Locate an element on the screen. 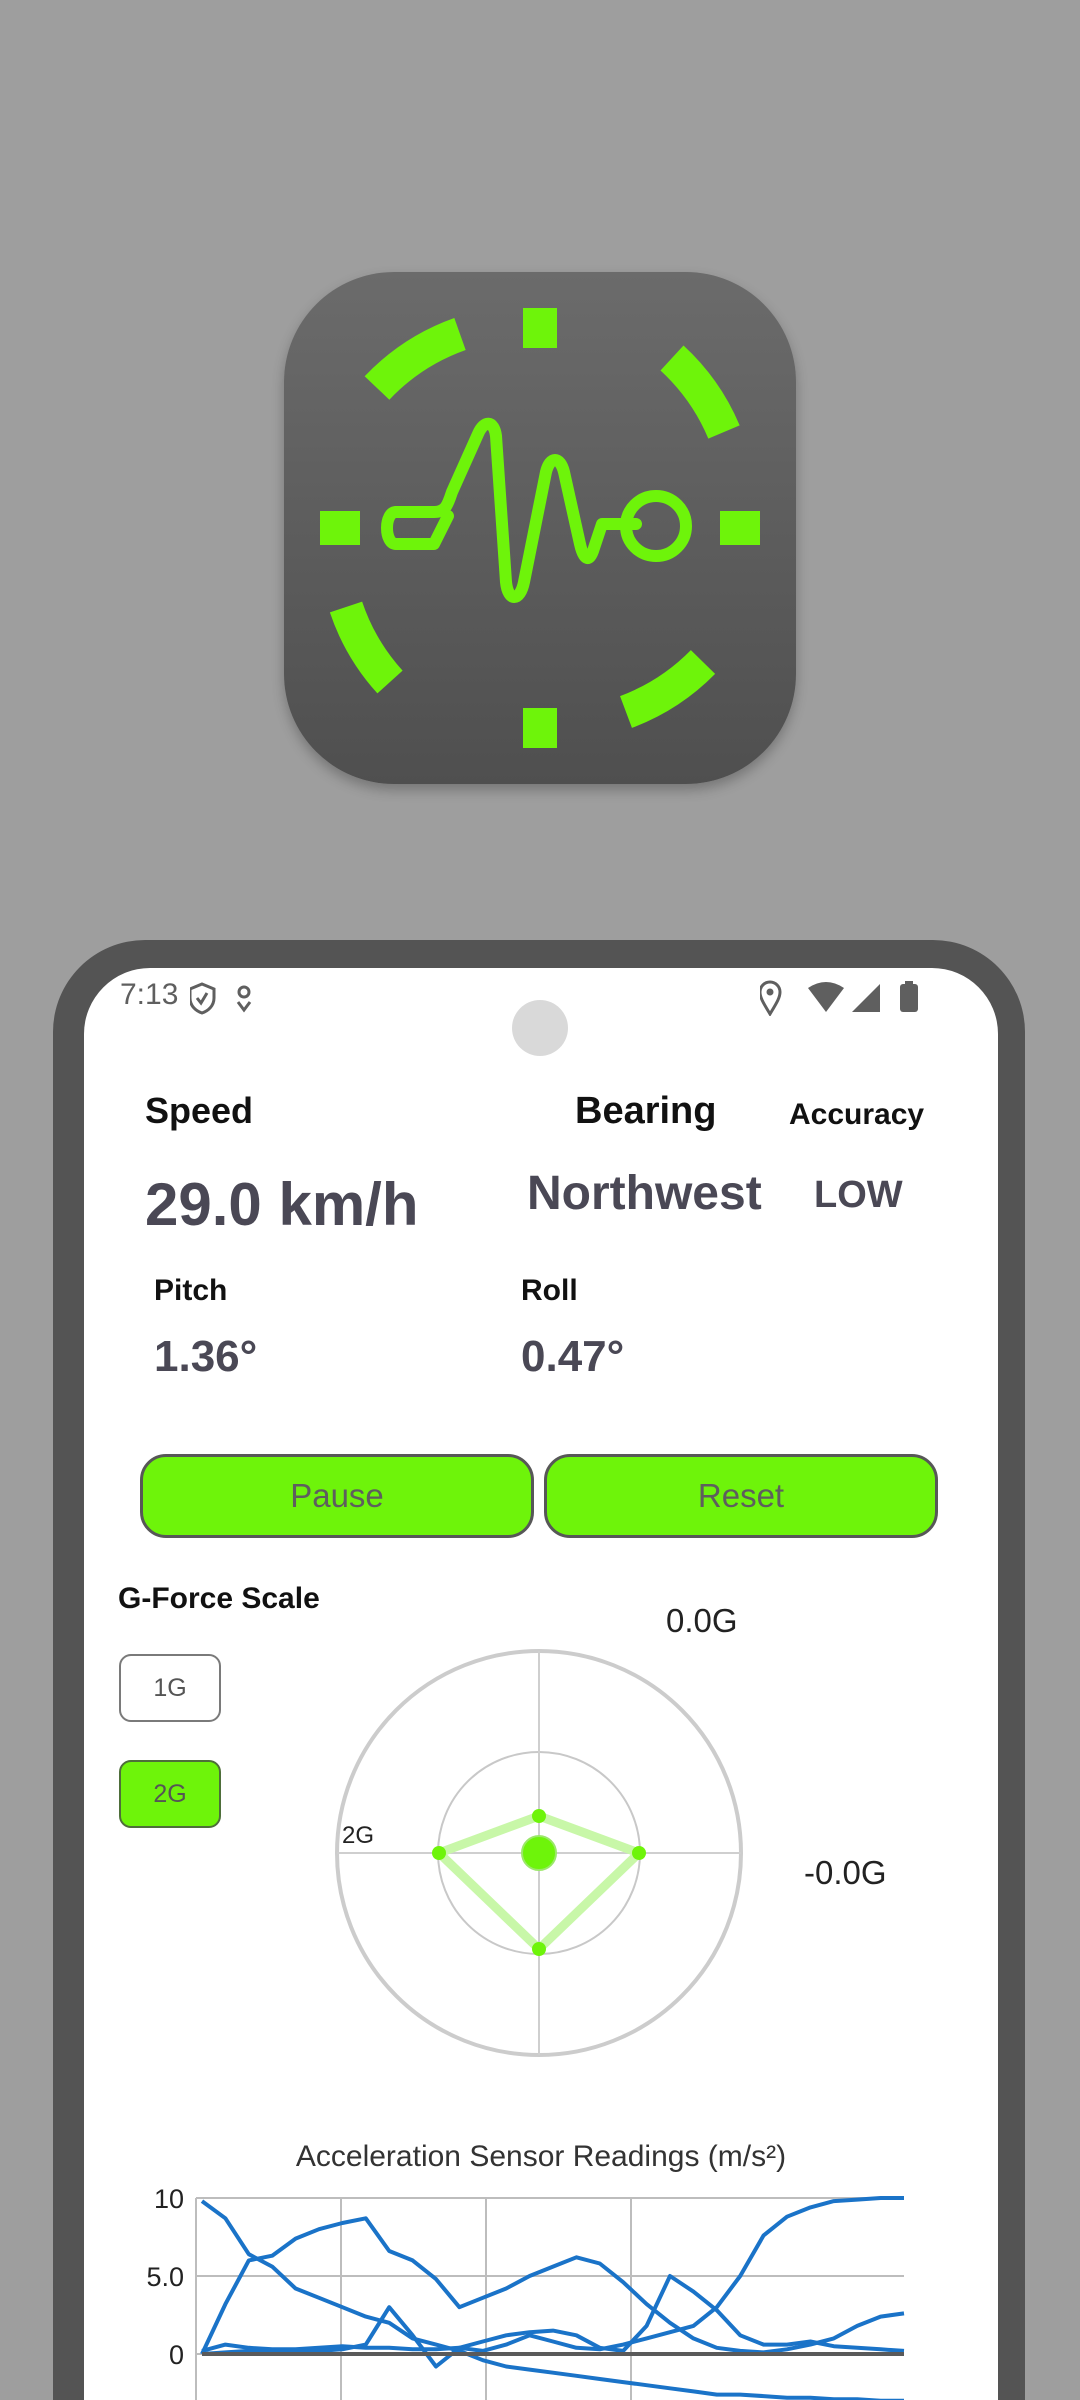 The height and width of the screenshot is (2400, 1080). acceleration-chart: 105.00 is located at coordinates (525, 2294).